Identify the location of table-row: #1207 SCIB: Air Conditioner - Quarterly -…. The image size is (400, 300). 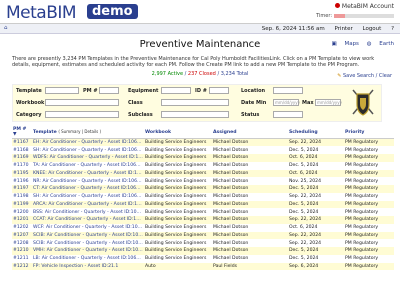
(203, 235).